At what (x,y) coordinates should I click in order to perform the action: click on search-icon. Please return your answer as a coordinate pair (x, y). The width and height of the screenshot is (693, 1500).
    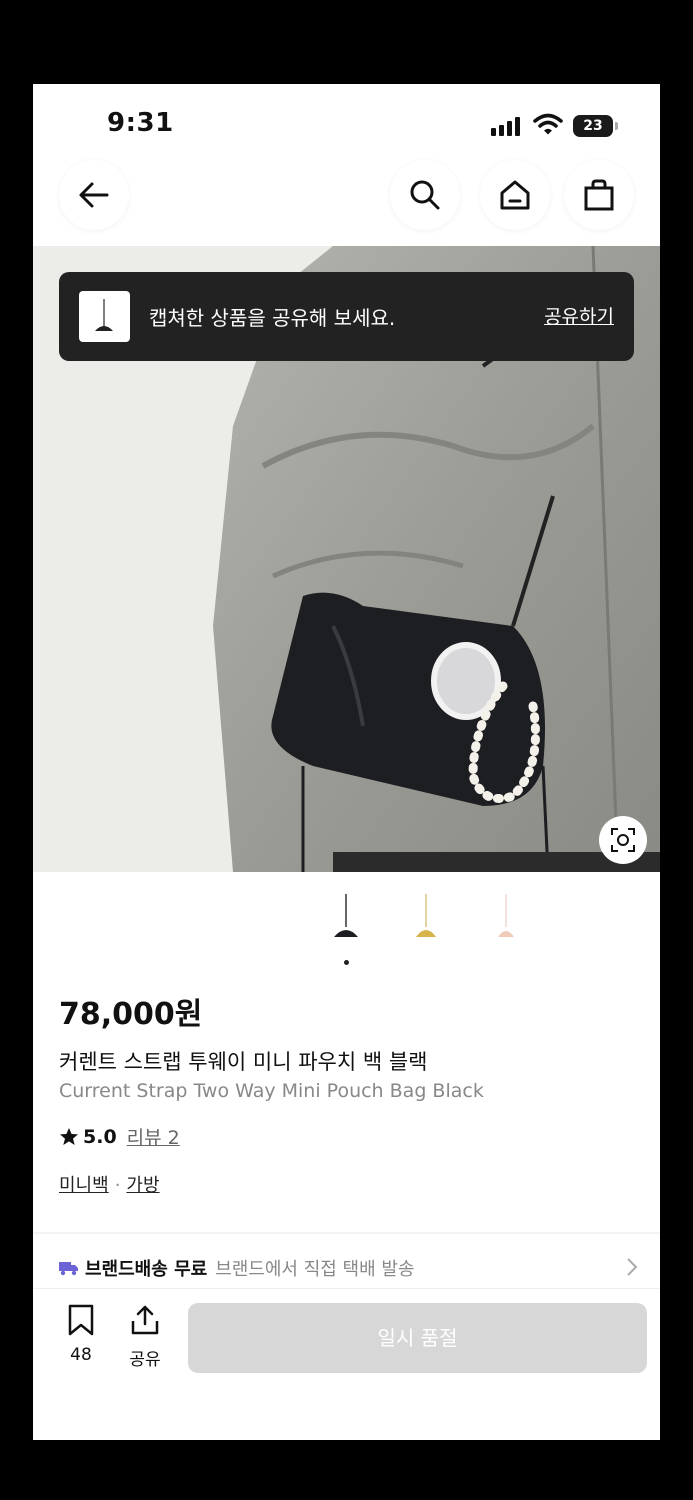
    Looking at the image, I should click on (425, 195).